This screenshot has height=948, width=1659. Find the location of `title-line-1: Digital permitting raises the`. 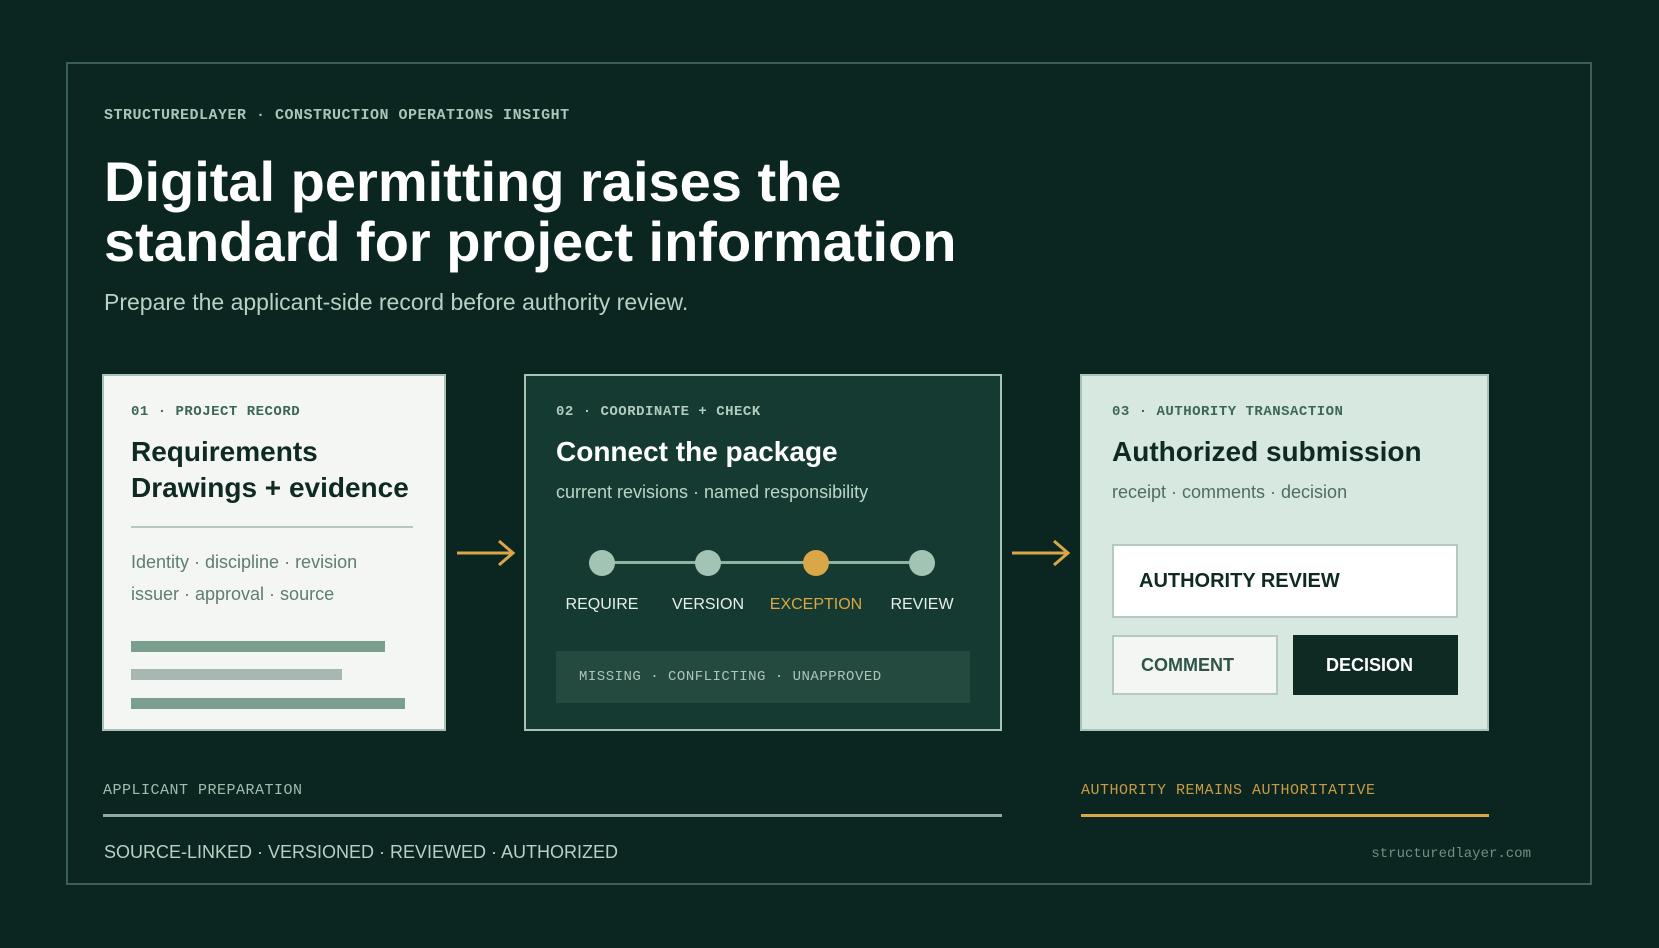

title-line-1: Digital permitting raises the is located at coordinates (473, 181).